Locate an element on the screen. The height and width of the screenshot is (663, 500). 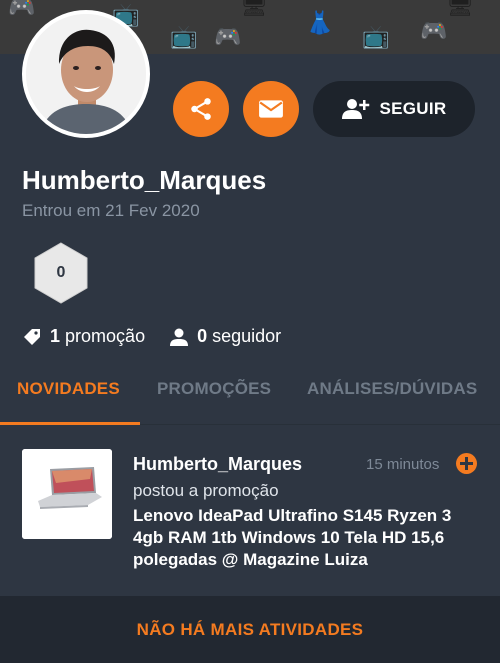
message-button is located at coordinates (271, 109).